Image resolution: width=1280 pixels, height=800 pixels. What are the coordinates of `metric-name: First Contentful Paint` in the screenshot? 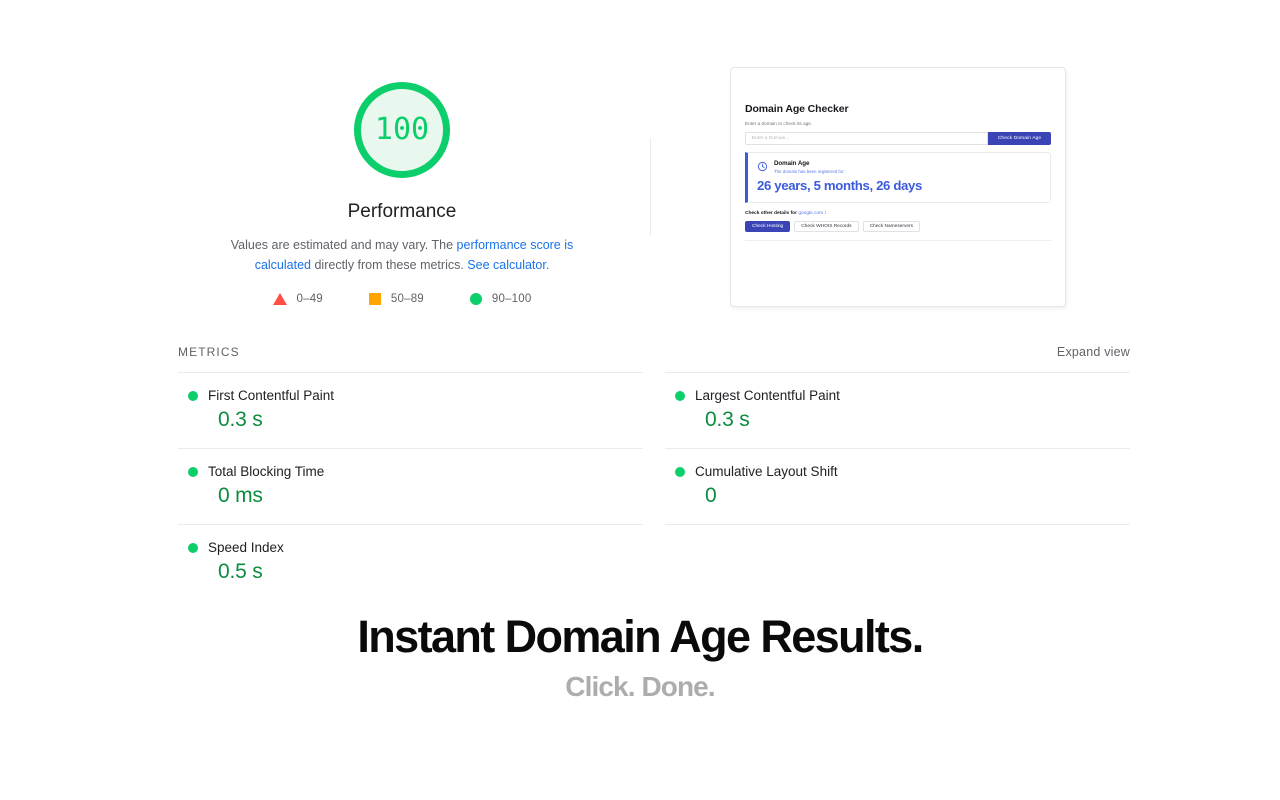 It's located at (271, 395).